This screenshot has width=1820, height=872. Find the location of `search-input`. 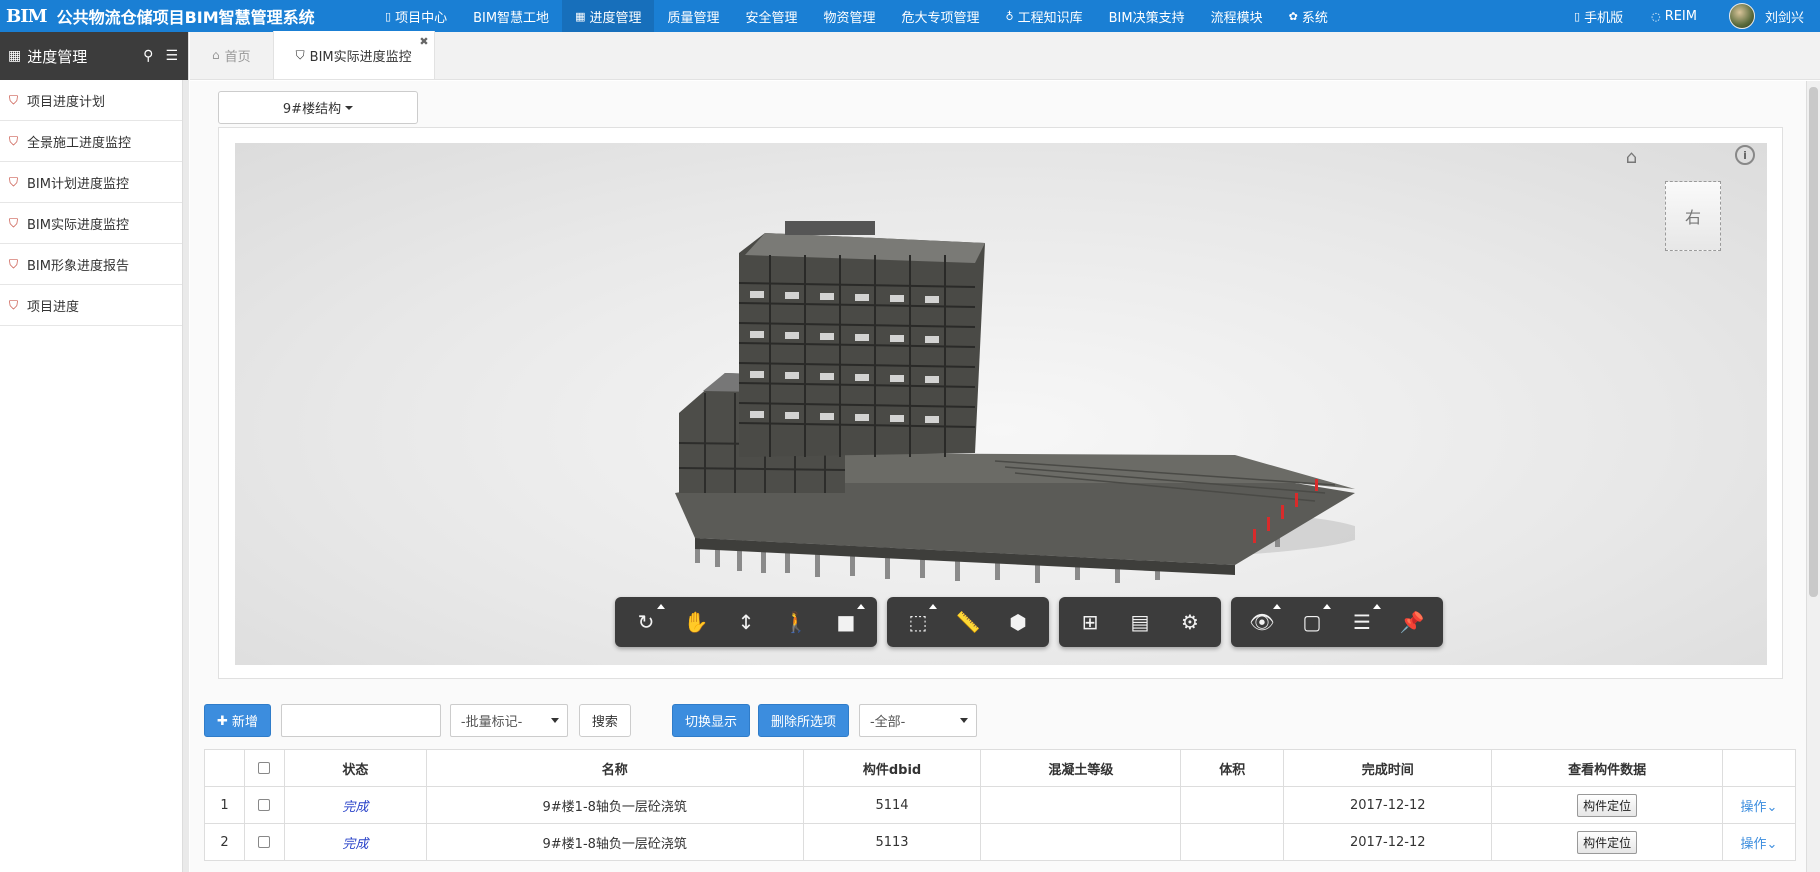

search-input is located at coordinates (360, 720).